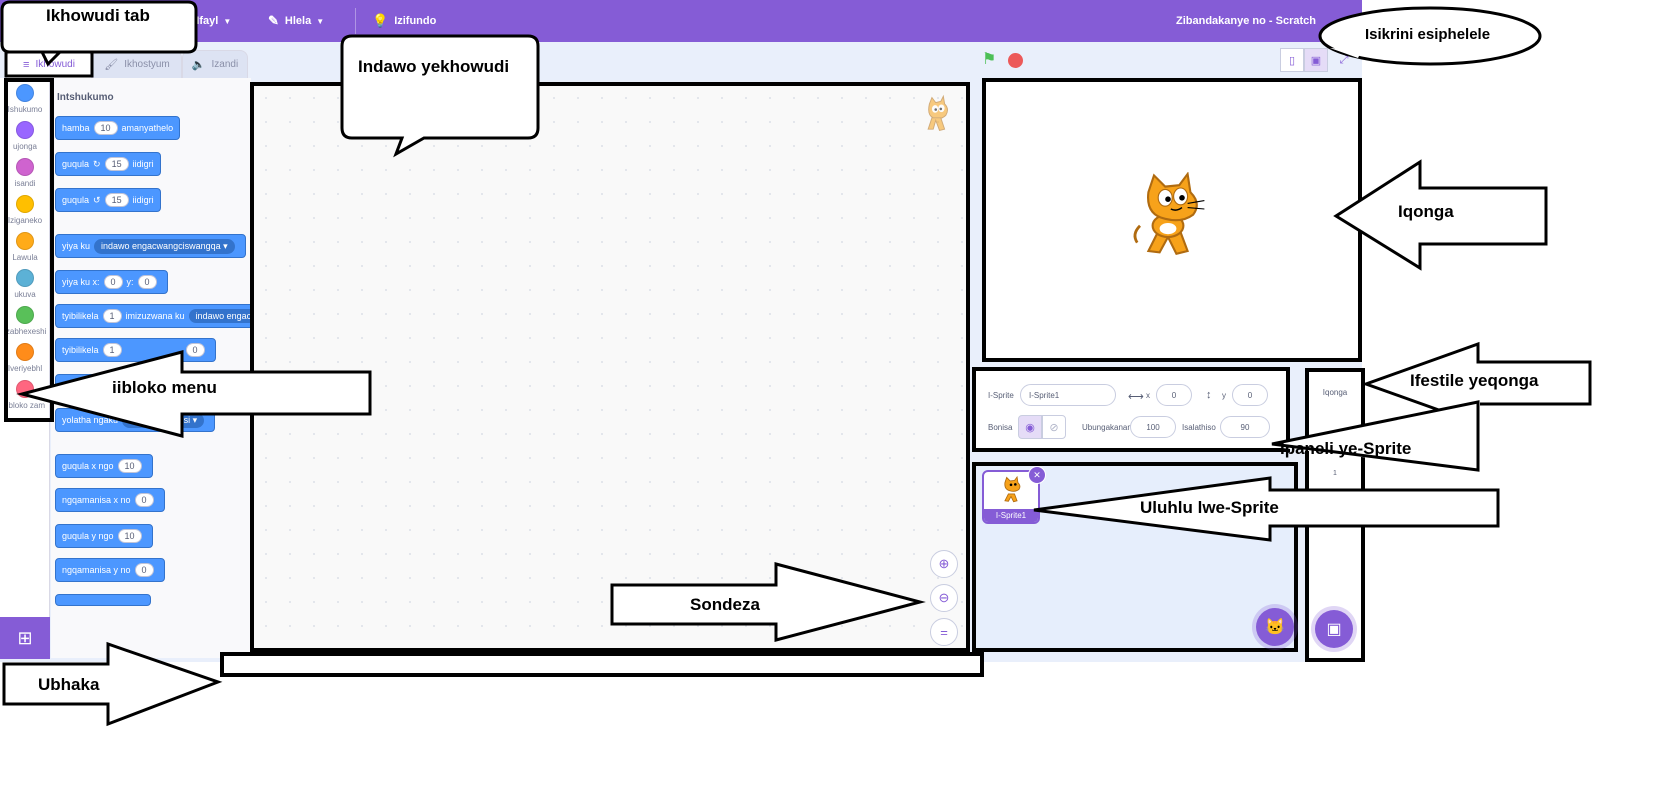  I want to click on block-go-to-xy: yiya ku x: 0 y: 0, so click(111, 282).